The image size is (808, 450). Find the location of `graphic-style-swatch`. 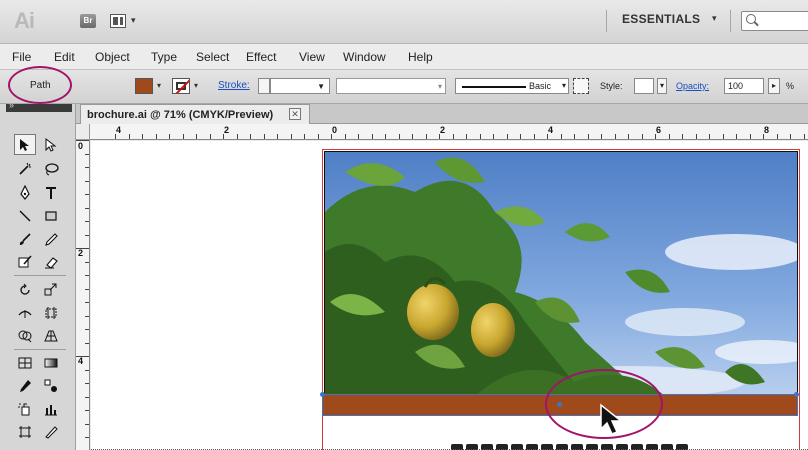

graphic-style-swatch is located at coordinates (644, 86).